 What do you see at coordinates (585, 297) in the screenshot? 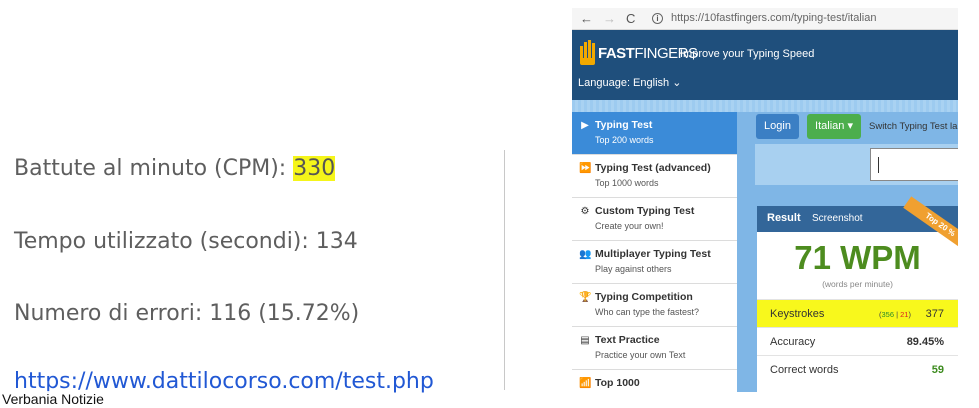
I see `trophy-icon: 🏆` at bounding box center [585, 297].